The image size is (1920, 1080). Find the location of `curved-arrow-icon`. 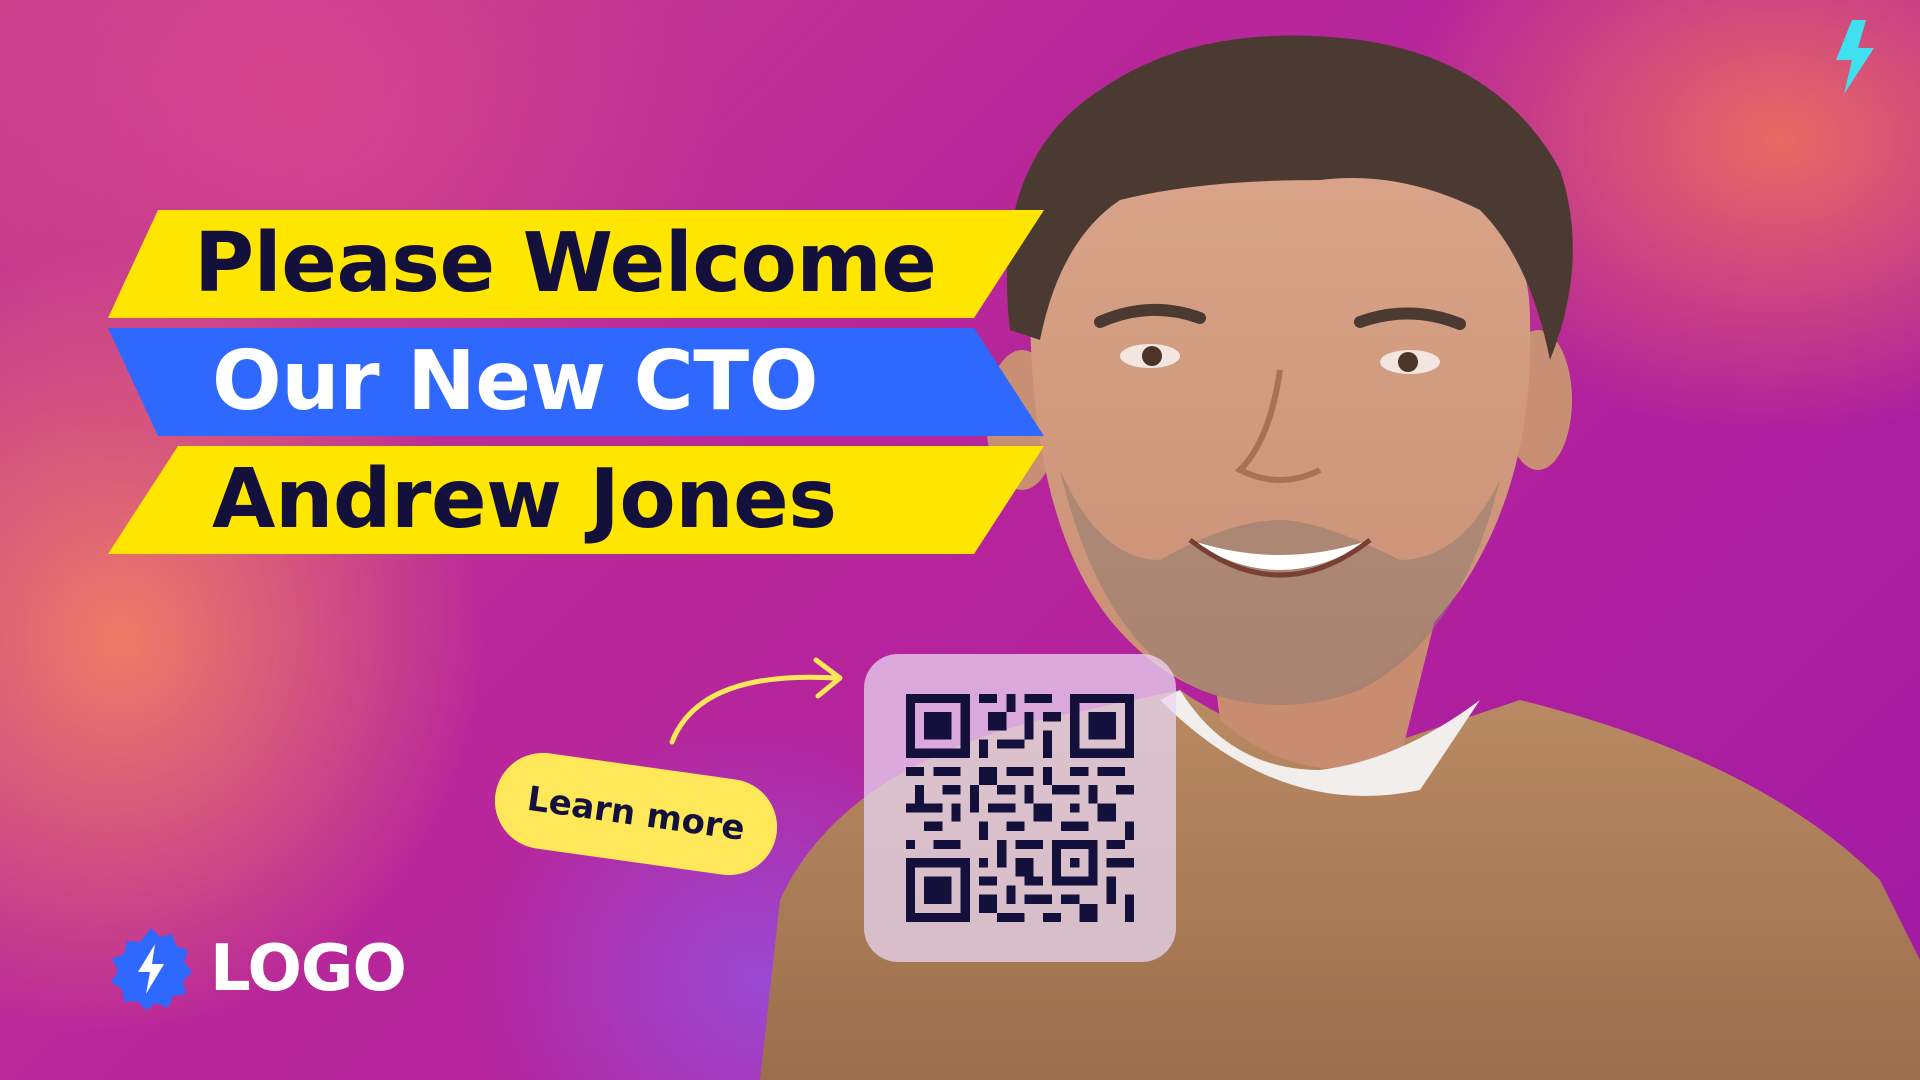

curved-arrow-icon is located at coordinates (756, 701).